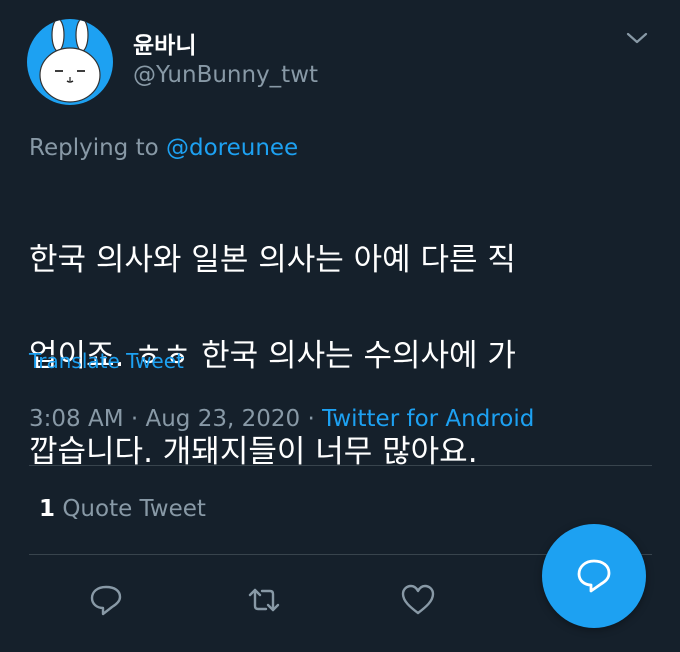 The image size is (680, 652). What do you see at coordinates (163, 148) in the screenshot?
I see `replying-to-line: Replying to @doreunee` at bounding box center [163, 148].